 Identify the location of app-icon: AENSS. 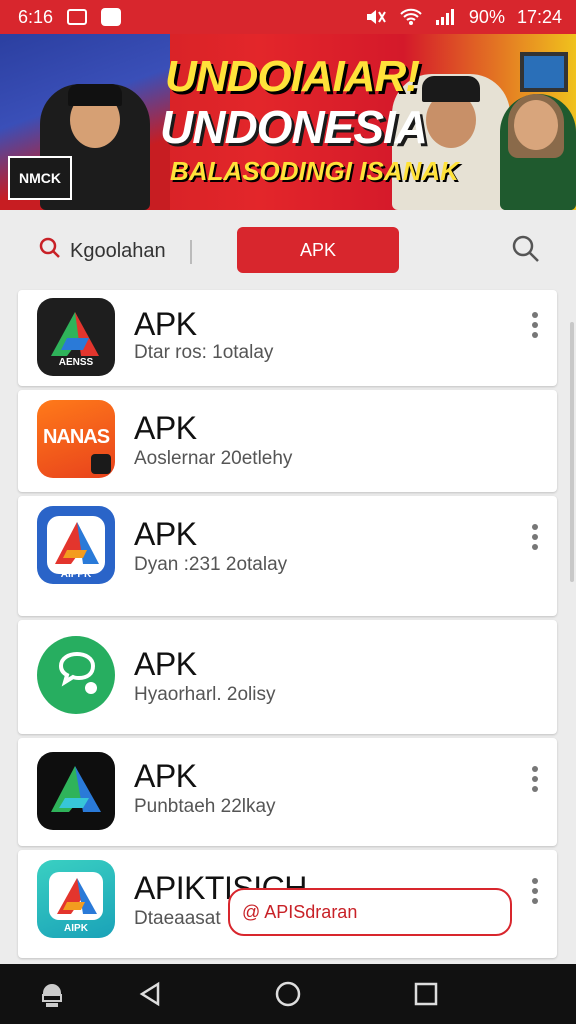
(76, 337).